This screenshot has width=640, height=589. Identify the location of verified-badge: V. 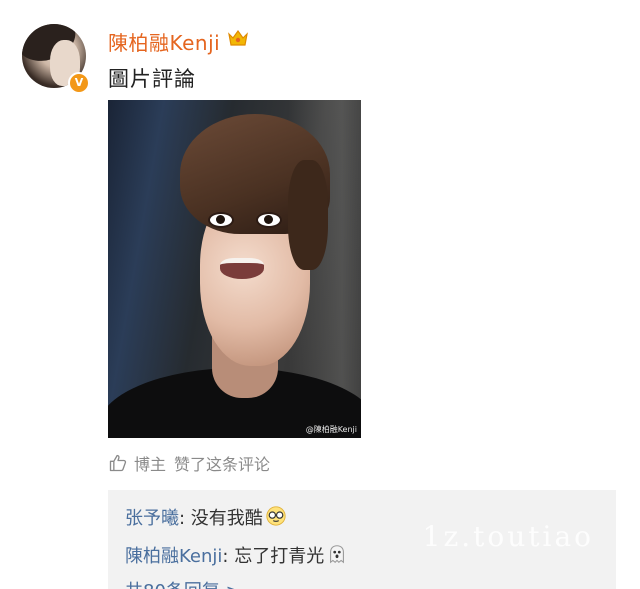
(79, 83).